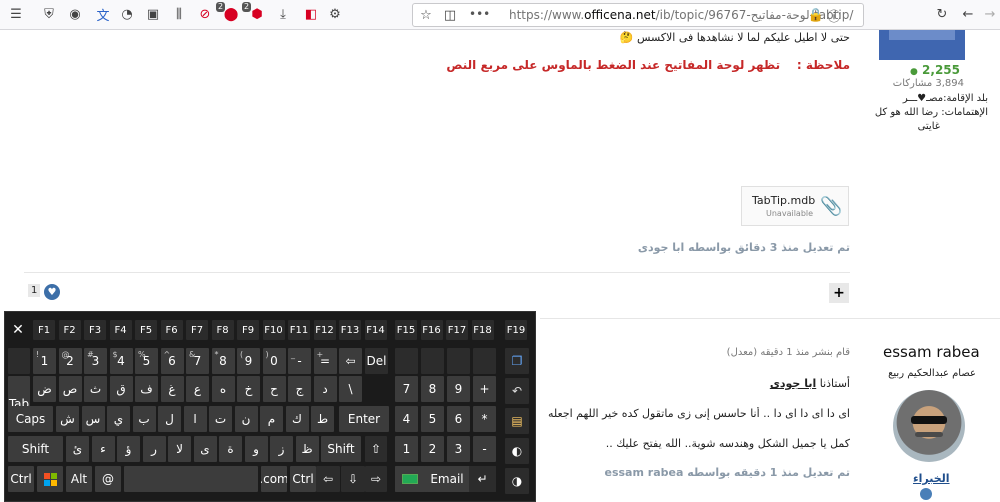 The image size is (1000, 502). I want to click on key-f17: F17, so click(457, 330).